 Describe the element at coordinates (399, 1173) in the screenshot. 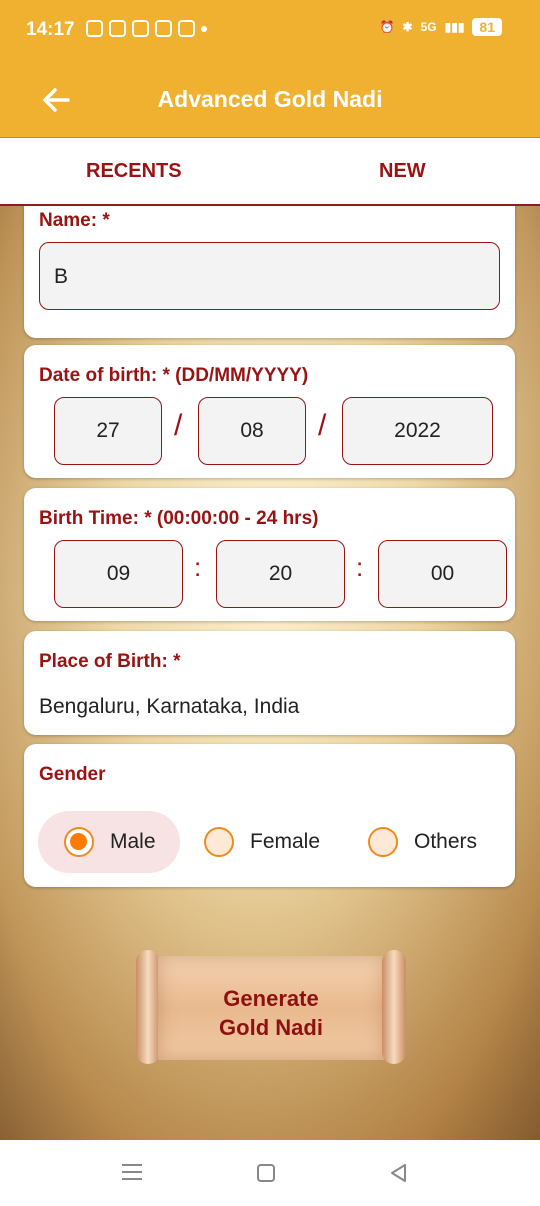

I see `back-nav-icon` at that location.